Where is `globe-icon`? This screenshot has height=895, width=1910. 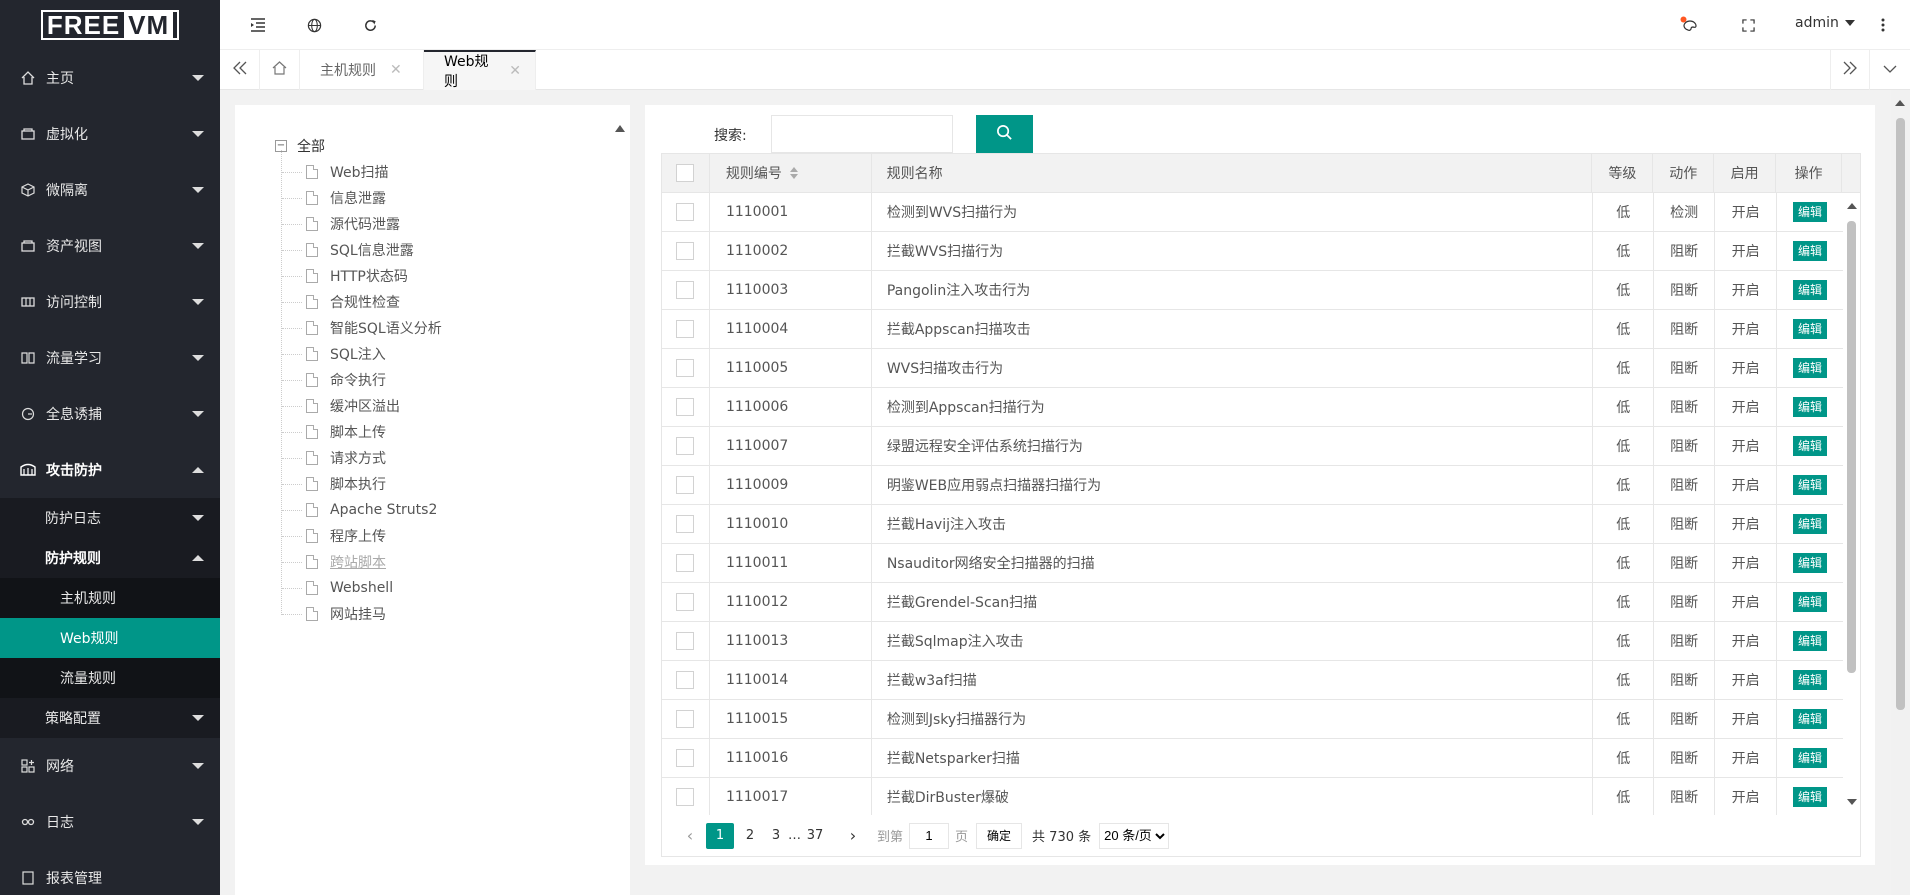
globe-icon is located at coordinates (314, 25).